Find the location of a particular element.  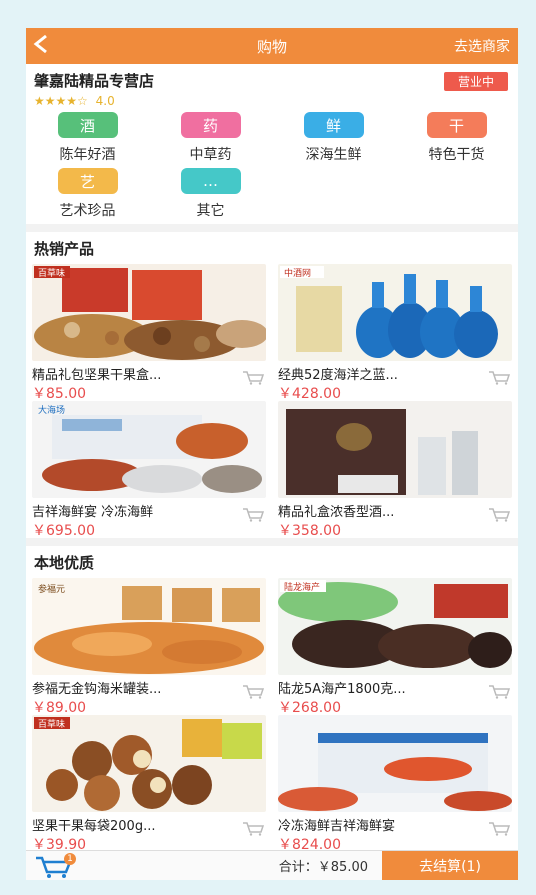

shopping-cart-icon: 1 is located at coordinates (56, 866).